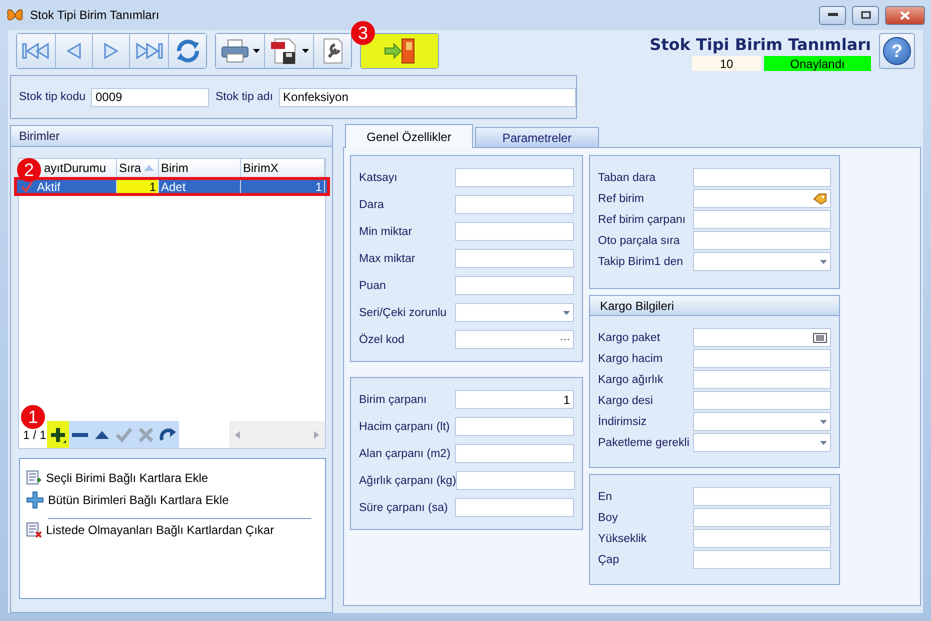  I want to click on scroll-right-icon, so click(316, 434).